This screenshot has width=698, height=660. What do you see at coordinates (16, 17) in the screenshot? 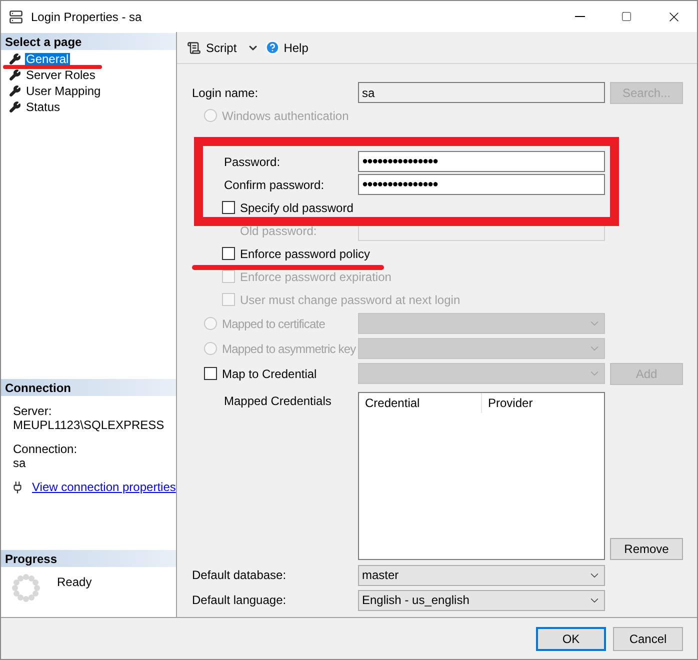
I see `server-icon` at bounding box center [16, 17].